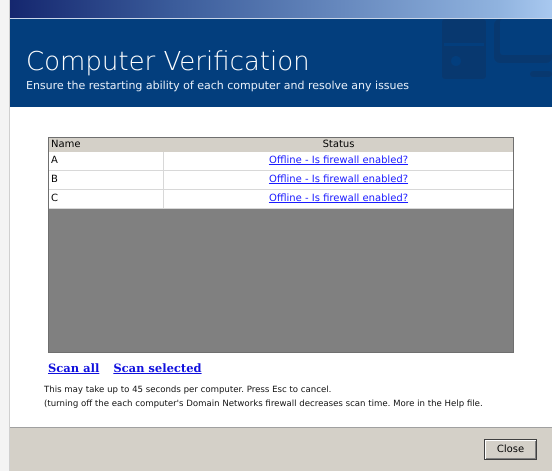 The width and height of the screenshot is (552, 471). I want to click on scan-link: Scan all, so click(74, 368).